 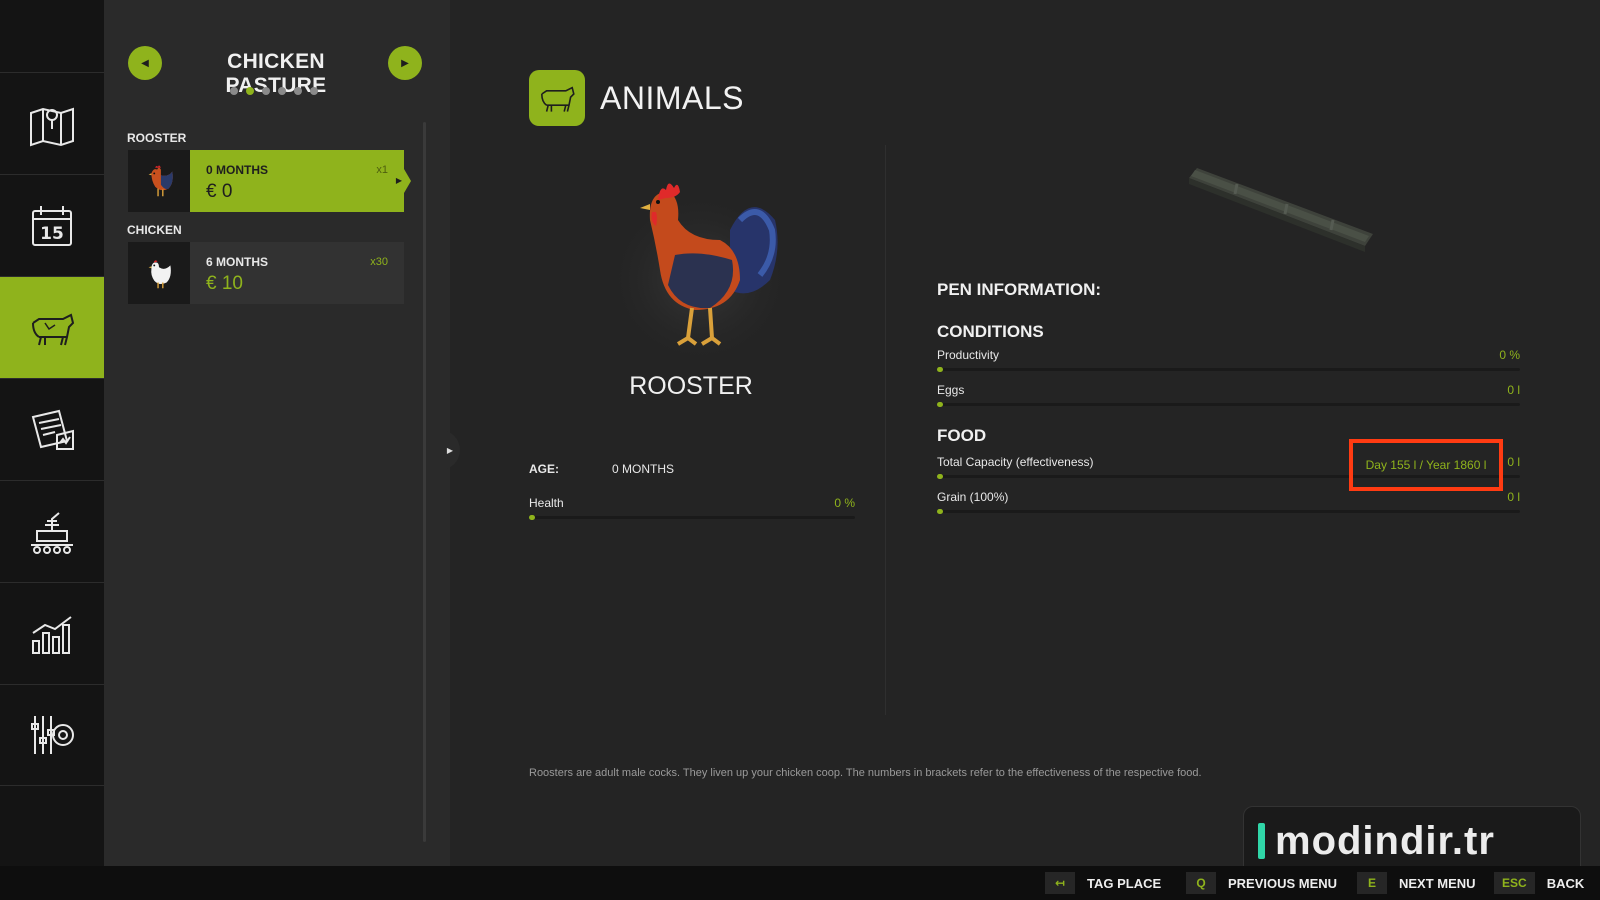 I want to click on hint-key-tag-place: ↤, so click(x=1060, y=883).